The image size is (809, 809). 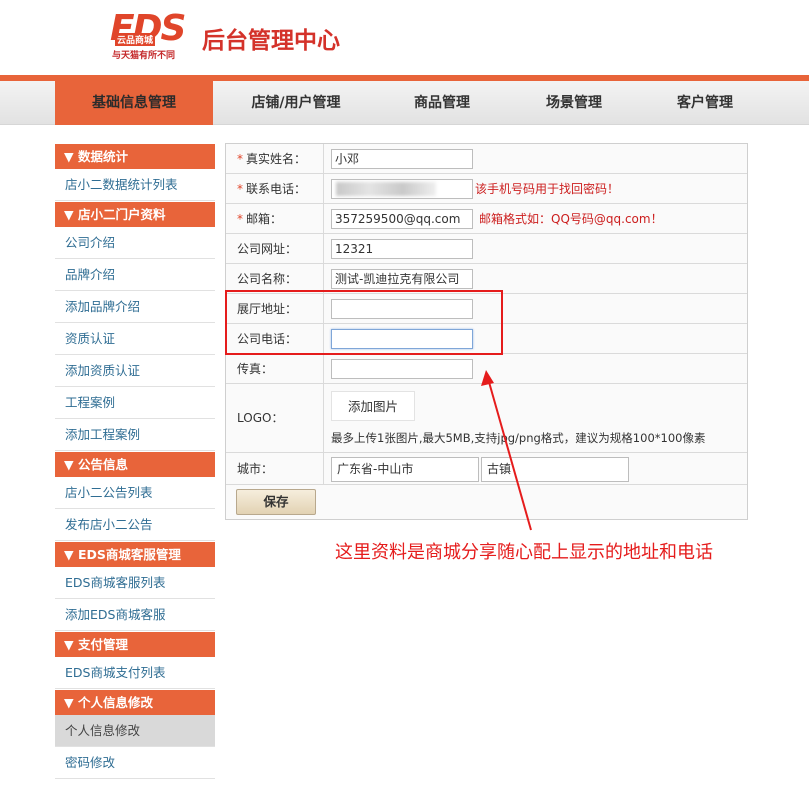 What do you see at coordinates (524, 552) in the screenshot?
I see `annotation-note: 这里资料是商城分享随心配上显示的地址和电话` at bounding box center [524, 552].